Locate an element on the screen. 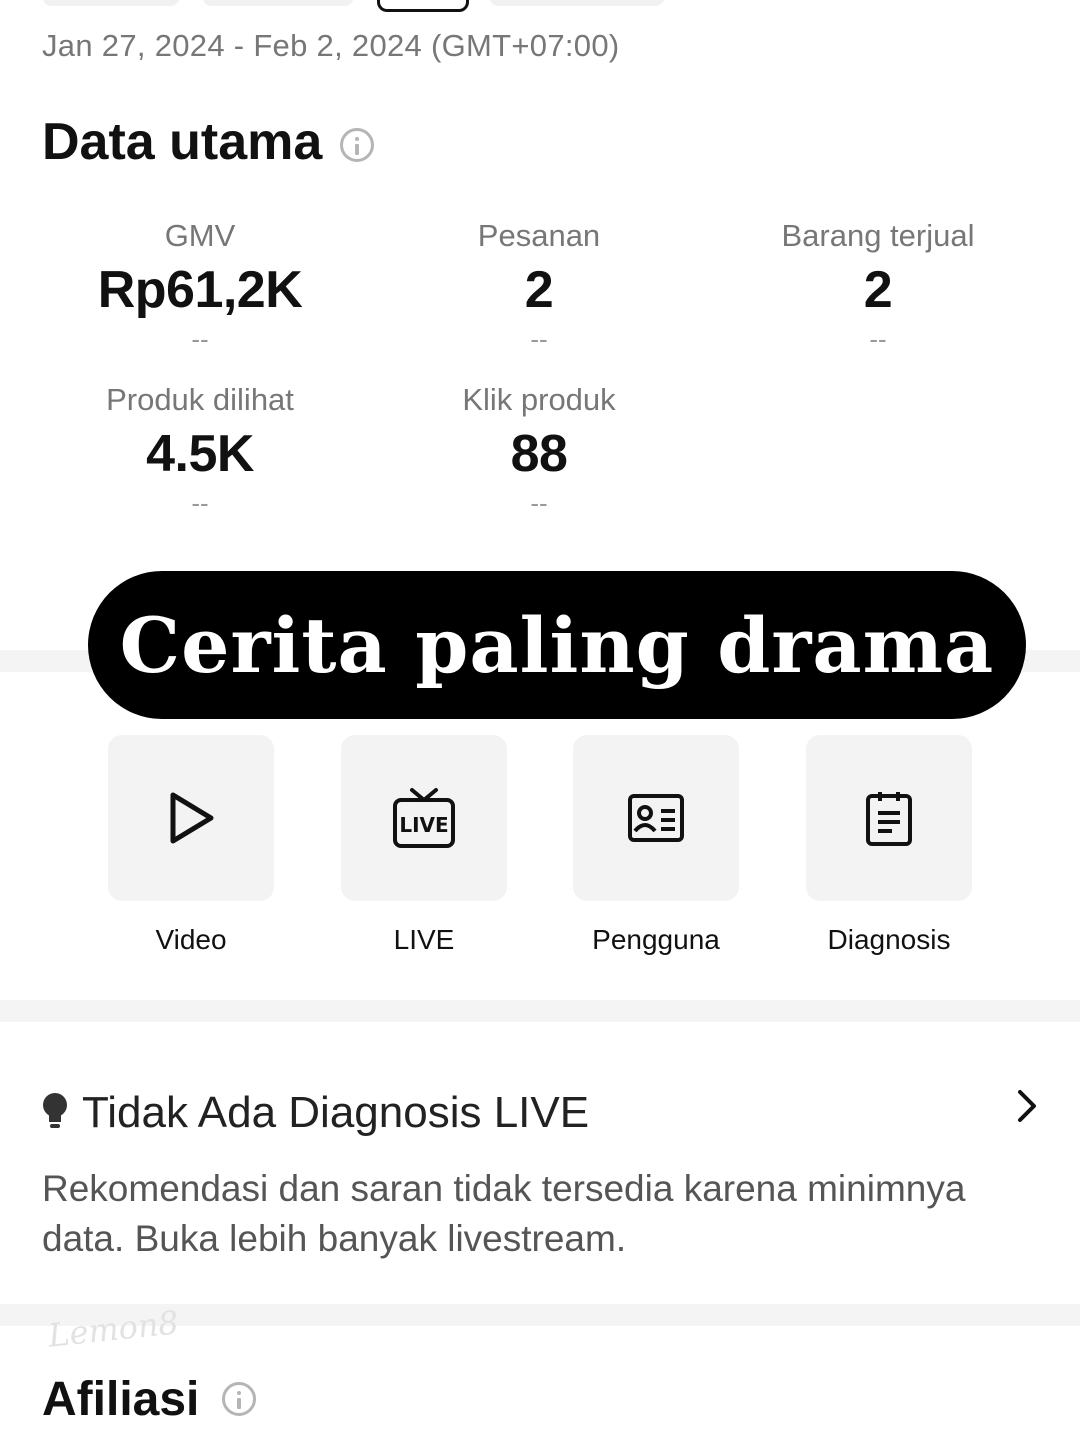 The height and width of the screenshot is (1443, 1080). id-card-icon is located at coordinates (656, 818).